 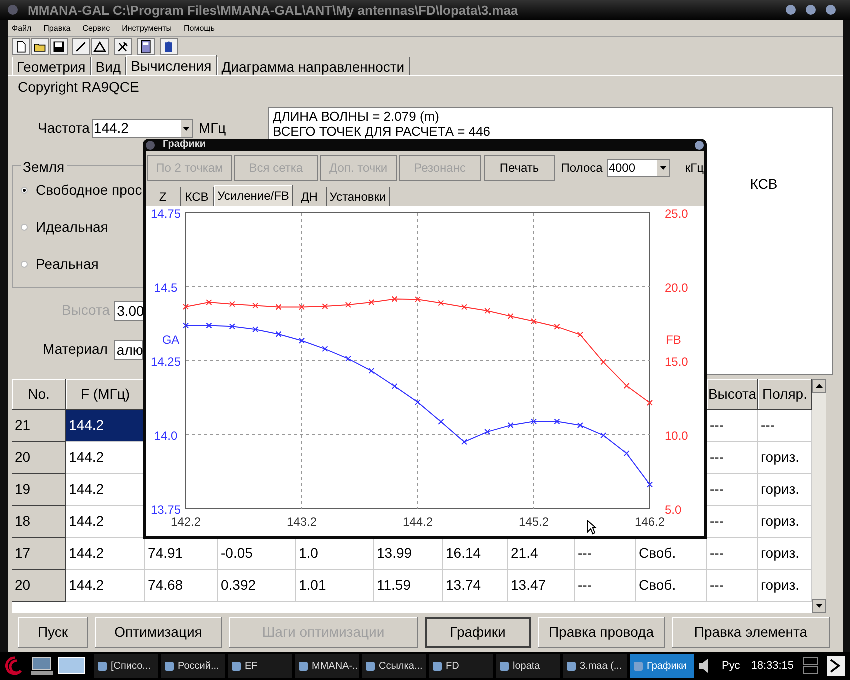 I want to click on table-cell: Своб., so click(x=671, y=586).